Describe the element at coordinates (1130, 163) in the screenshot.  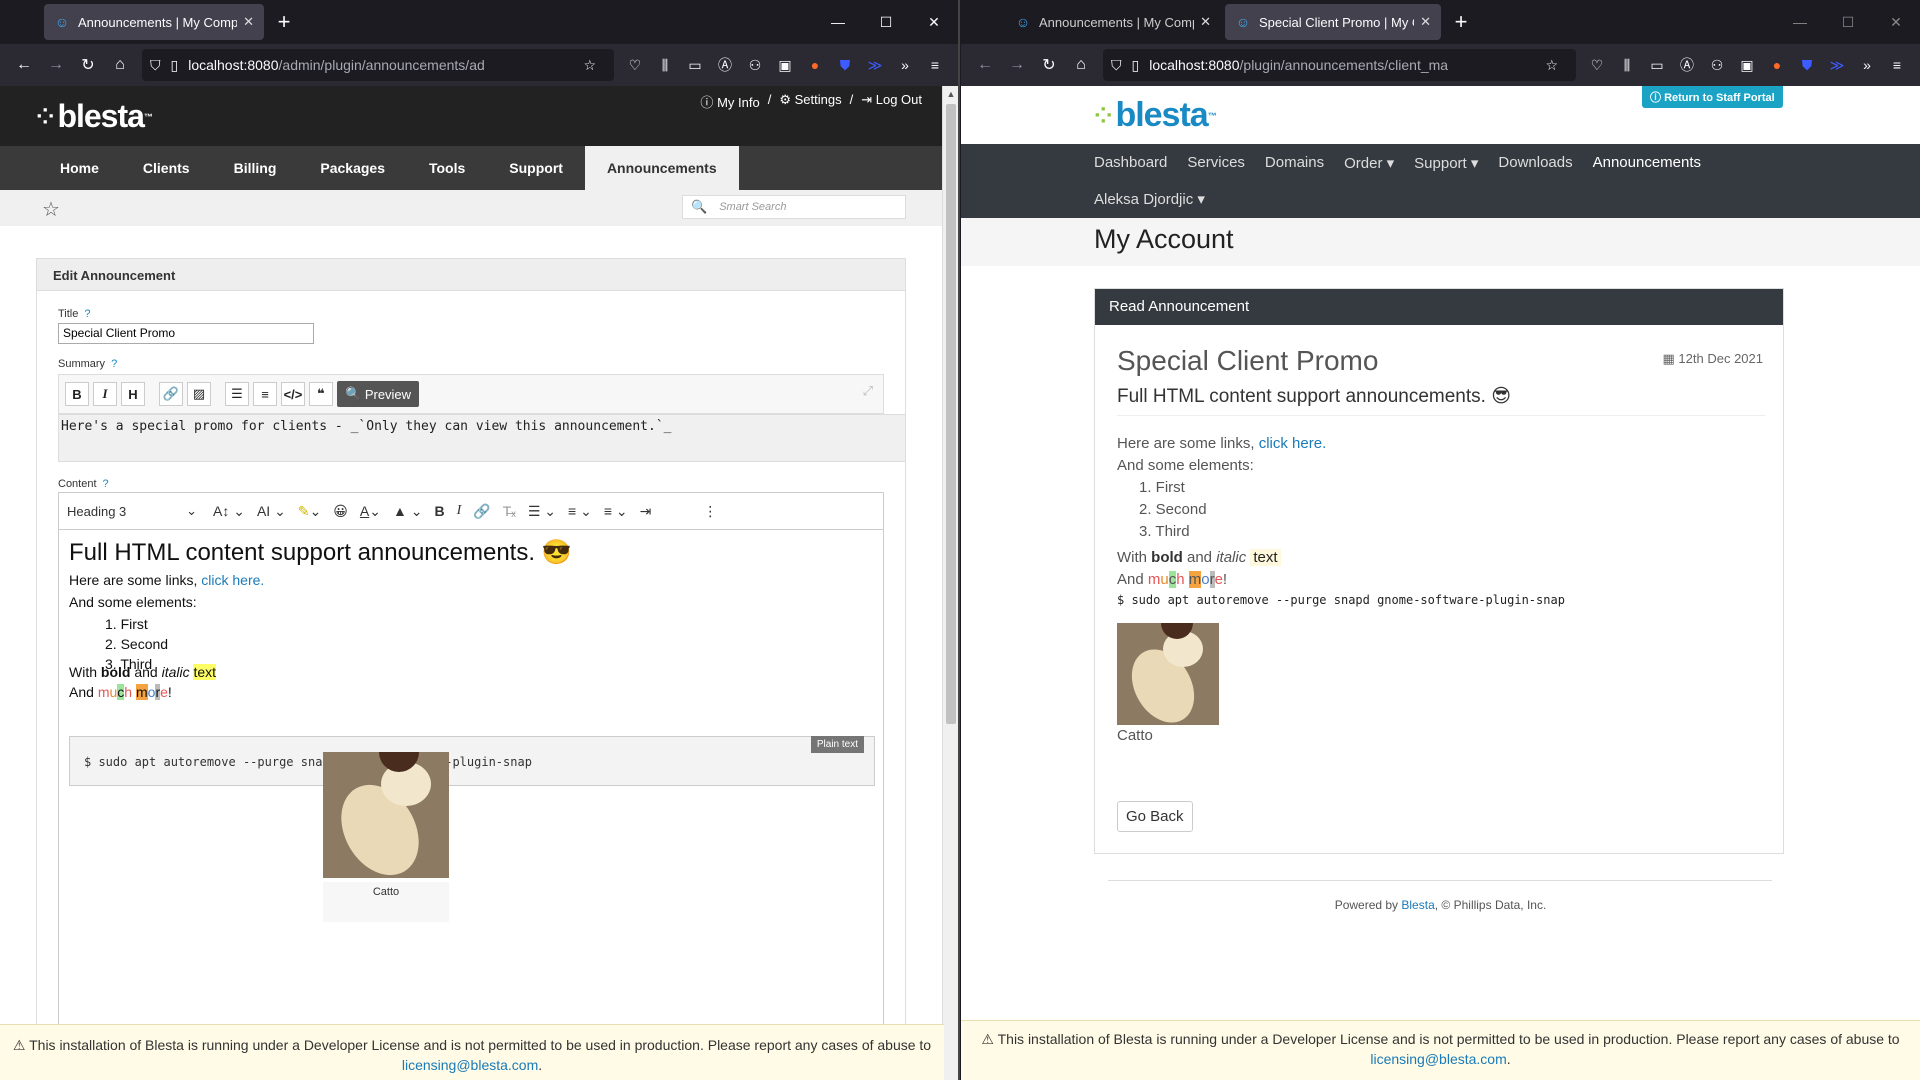
I see `nav-dashboard: Dashboard` at that location.